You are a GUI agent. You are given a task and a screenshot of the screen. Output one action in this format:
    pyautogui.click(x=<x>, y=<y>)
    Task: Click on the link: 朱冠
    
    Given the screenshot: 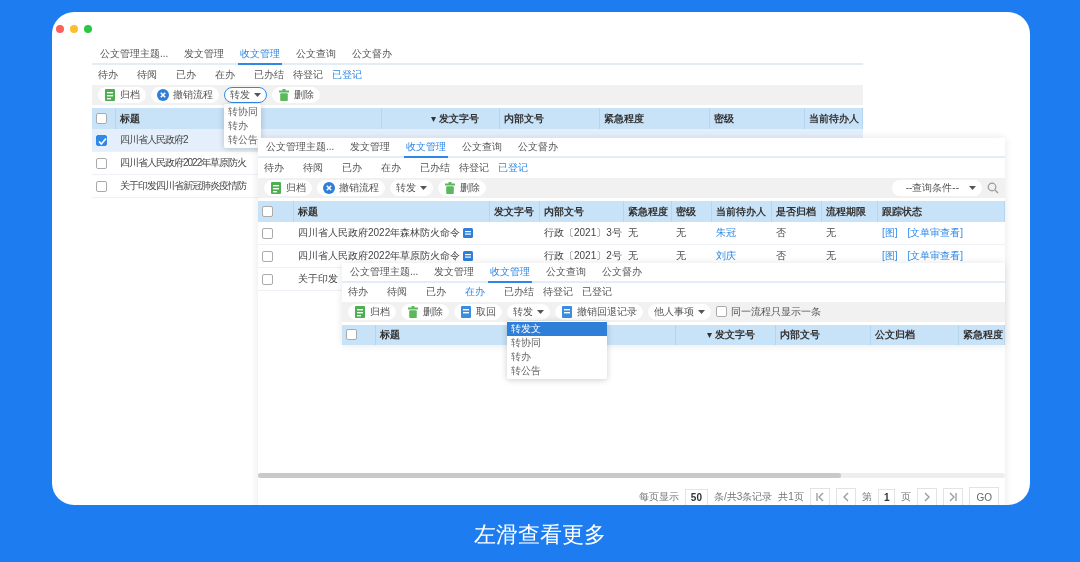 What is the action you would take?
    pyautogui.click(x=726, y=233)
    